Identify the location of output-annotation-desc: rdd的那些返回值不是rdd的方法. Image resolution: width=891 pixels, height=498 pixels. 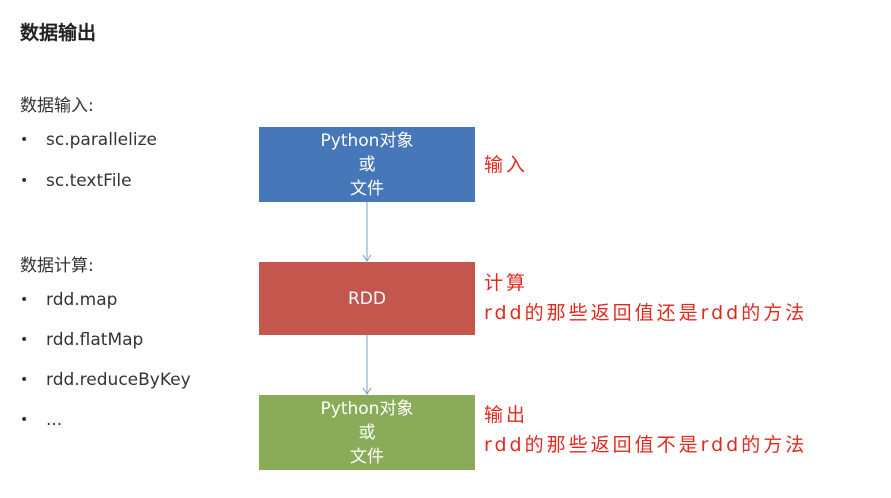
(646, 445).